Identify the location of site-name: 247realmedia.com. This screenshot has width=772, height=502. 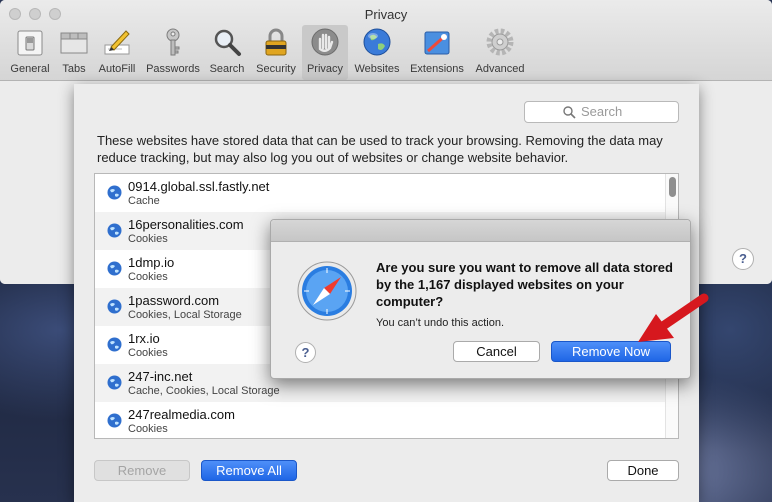
(181, 414).